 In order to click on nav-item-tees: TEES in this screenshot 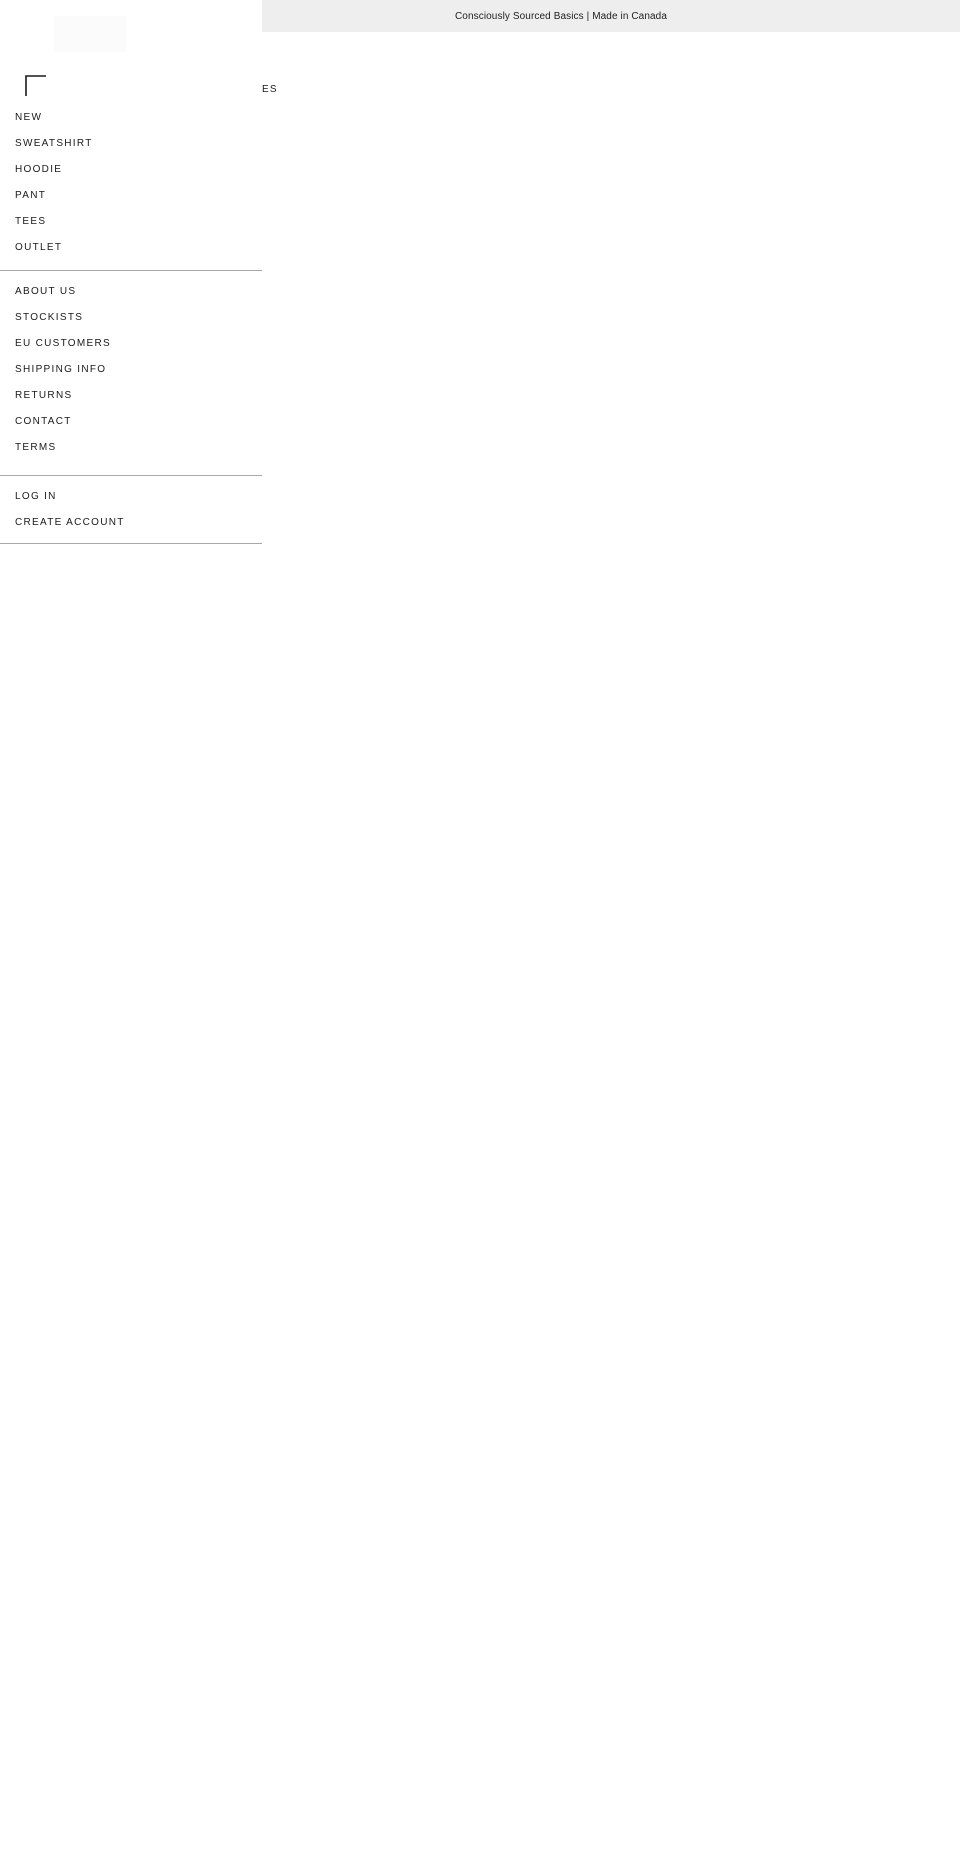, I will do `click(131, 222)`.